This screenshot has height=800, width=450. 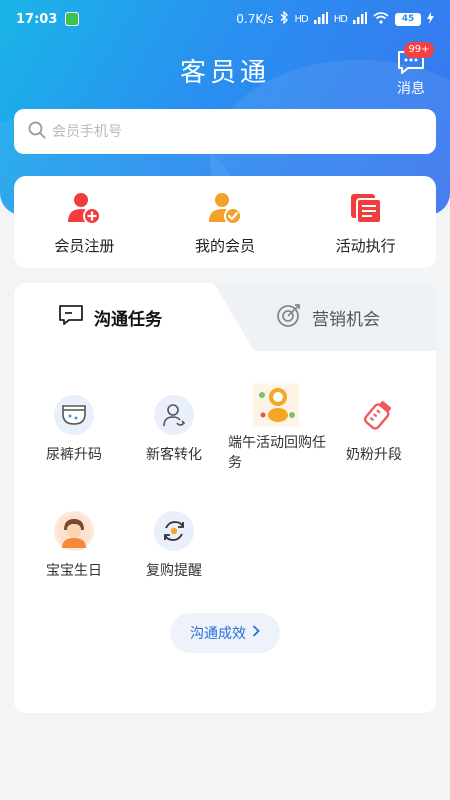 I want to click on tab-marketing-opportunities: 营销机会, so click(x=328, y=317).